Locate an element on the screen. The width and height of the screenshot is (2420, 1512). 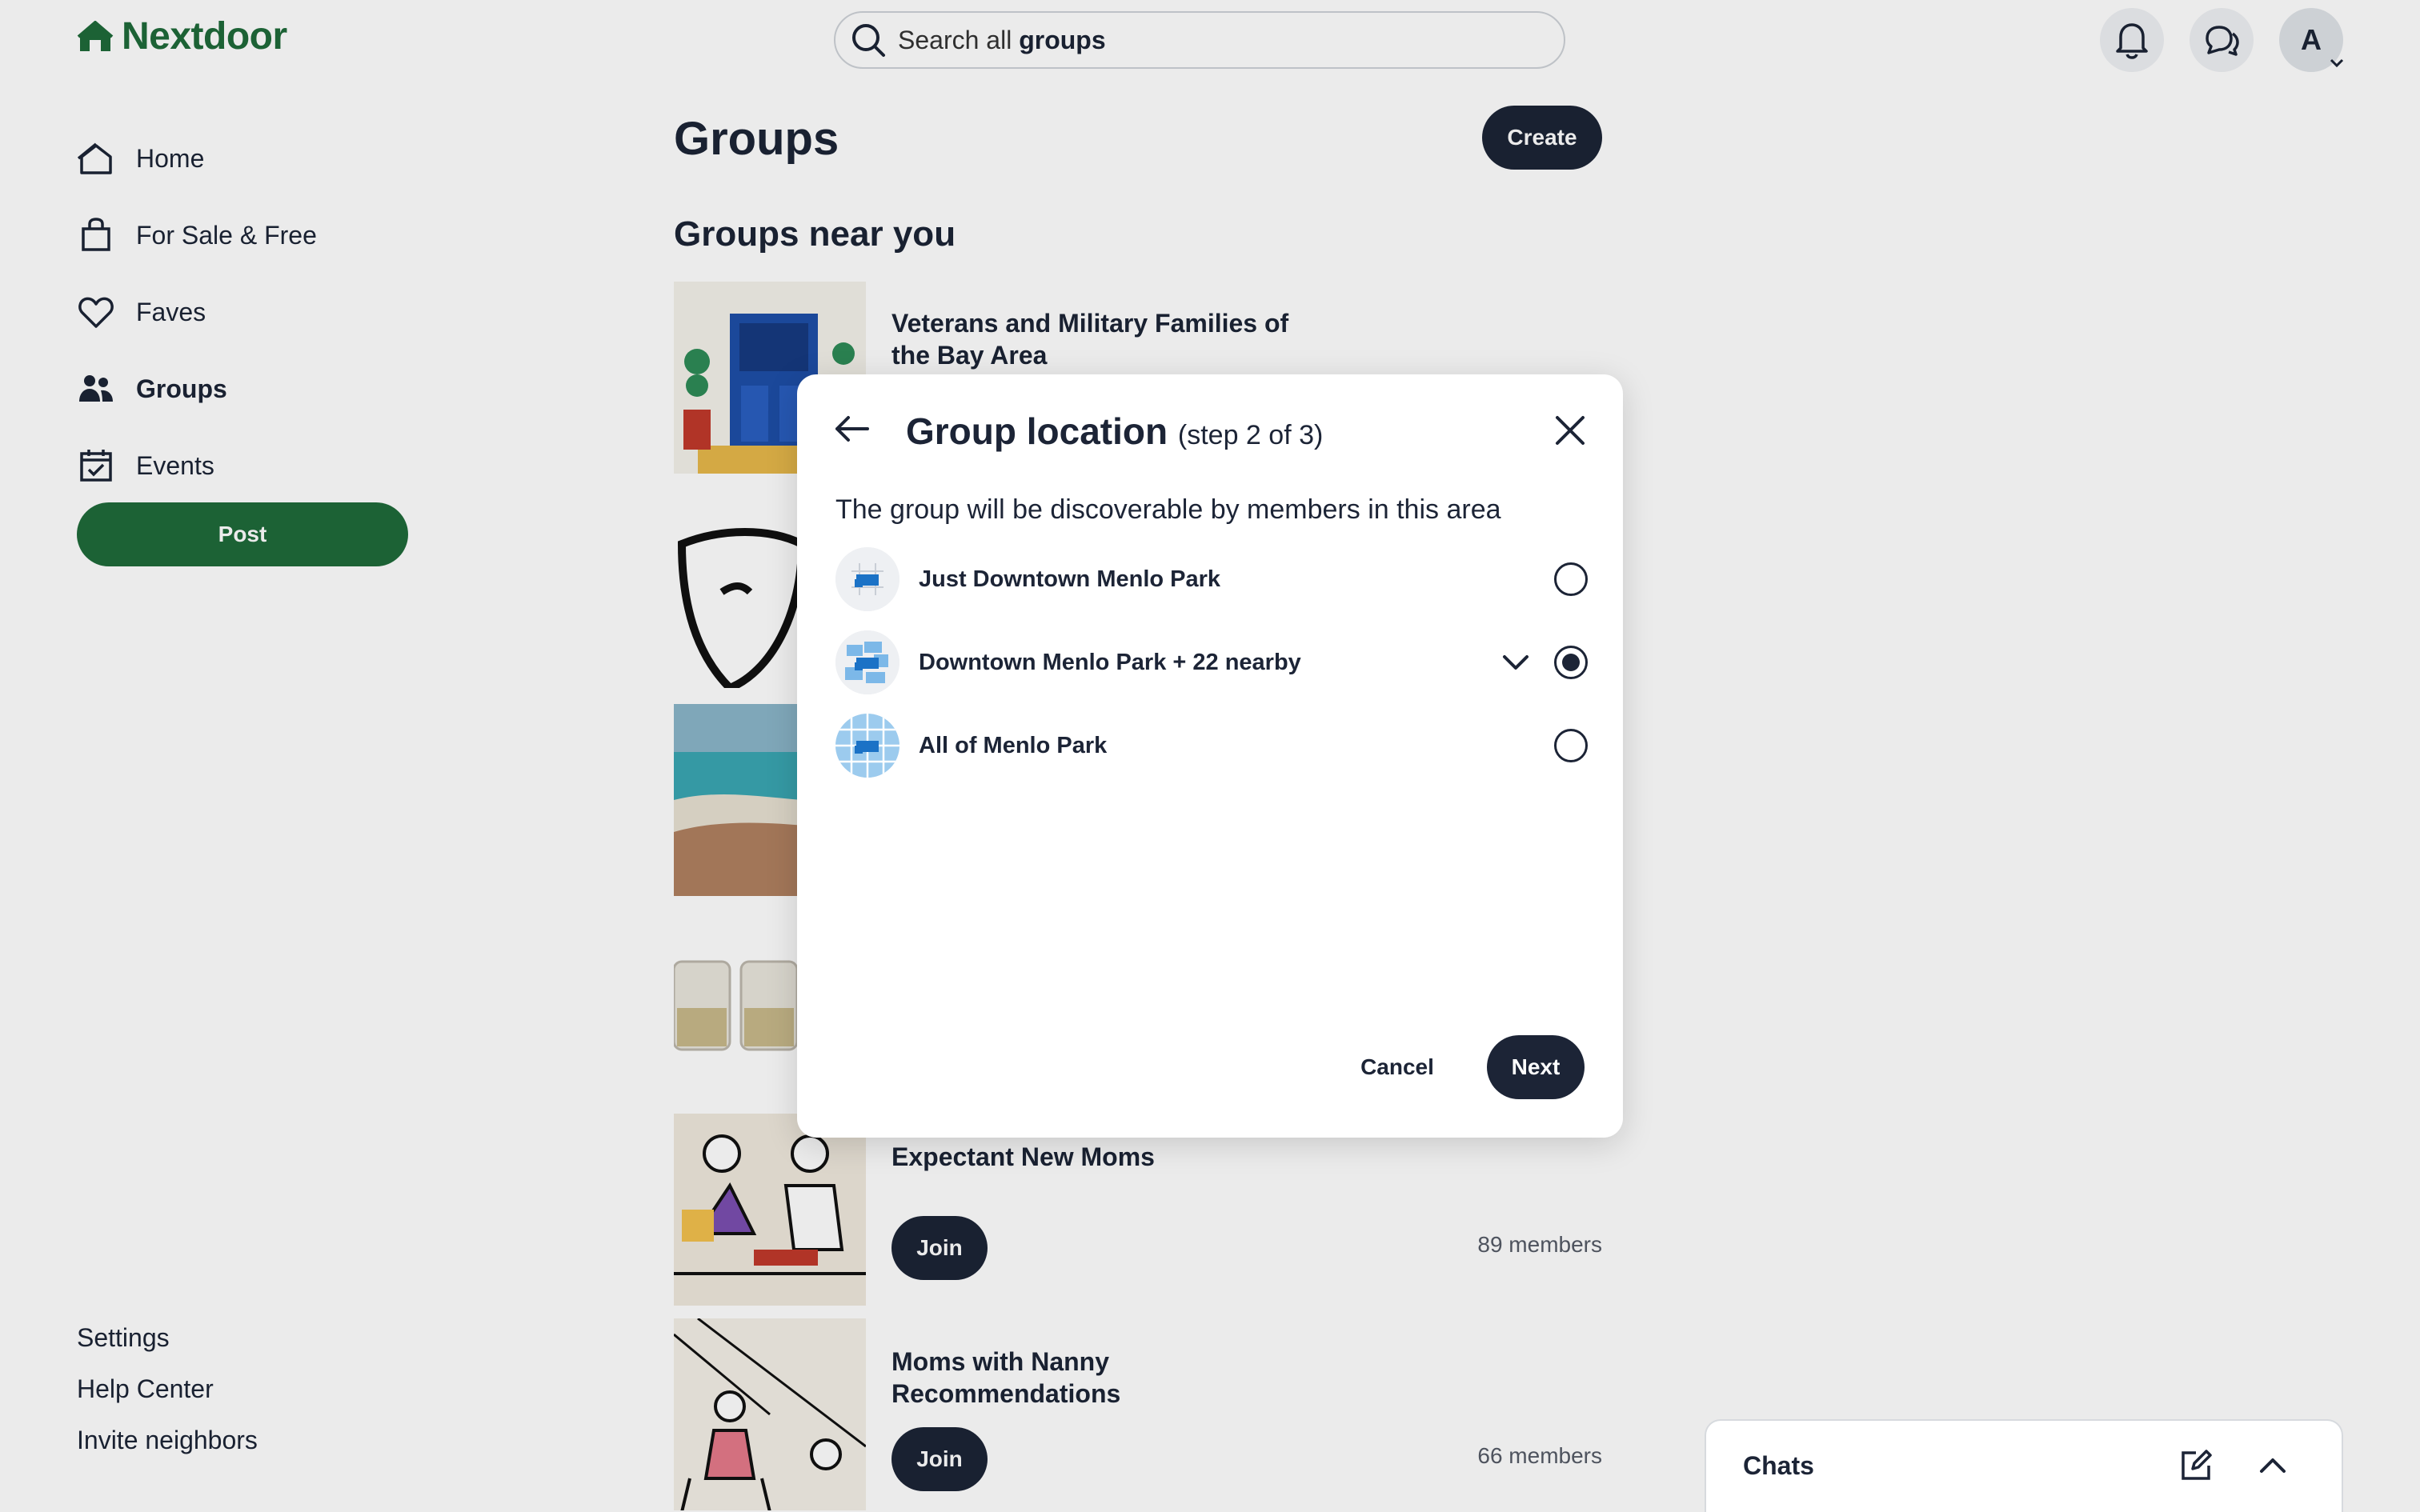
chevron-up-icon is located at coordinates (2273, 1466).